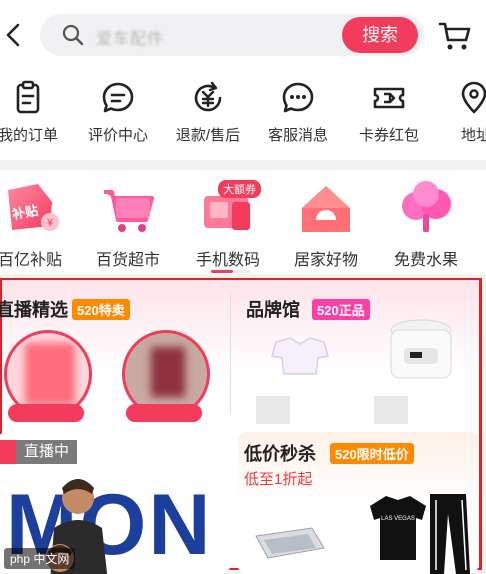 This screenshot has width=486, height=574. What do you see at coordinates (15, 35) in the screenshot?
I see `back-arrow-icon` at bounding box center [15, 35].